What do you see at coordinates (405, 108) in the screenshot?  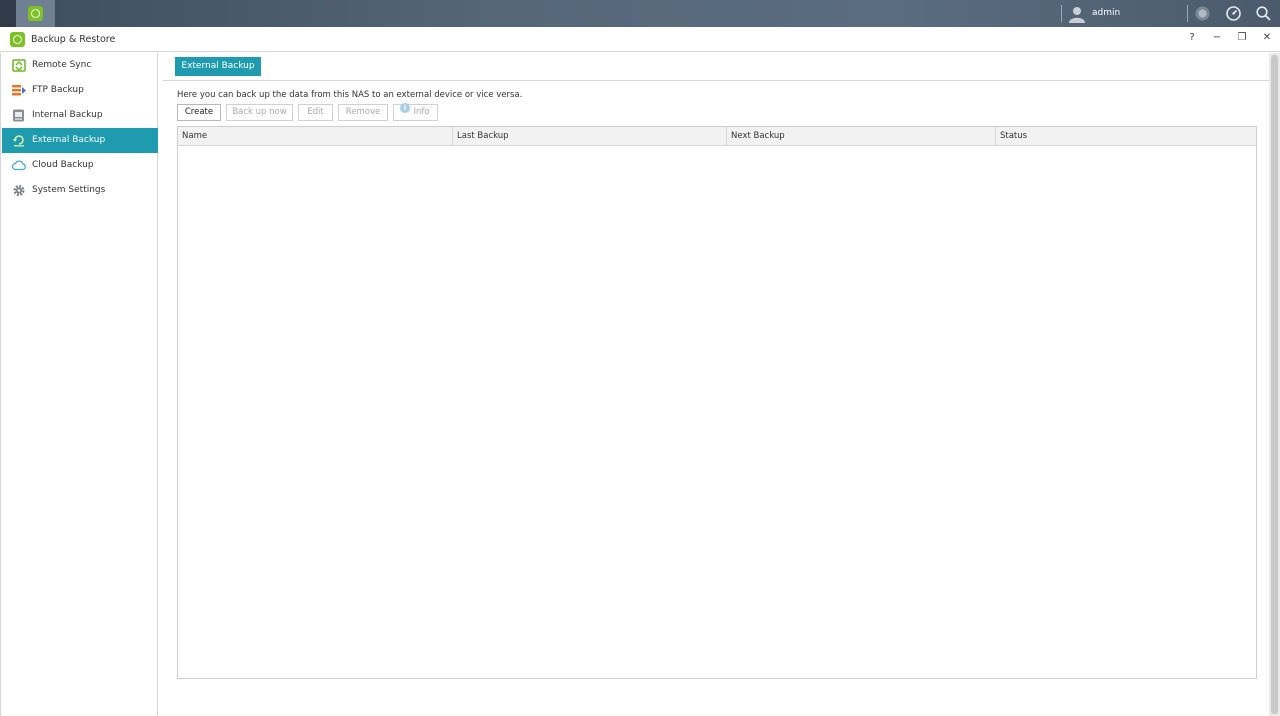 I see `info-icon: i` at bounding box center [405, 108].